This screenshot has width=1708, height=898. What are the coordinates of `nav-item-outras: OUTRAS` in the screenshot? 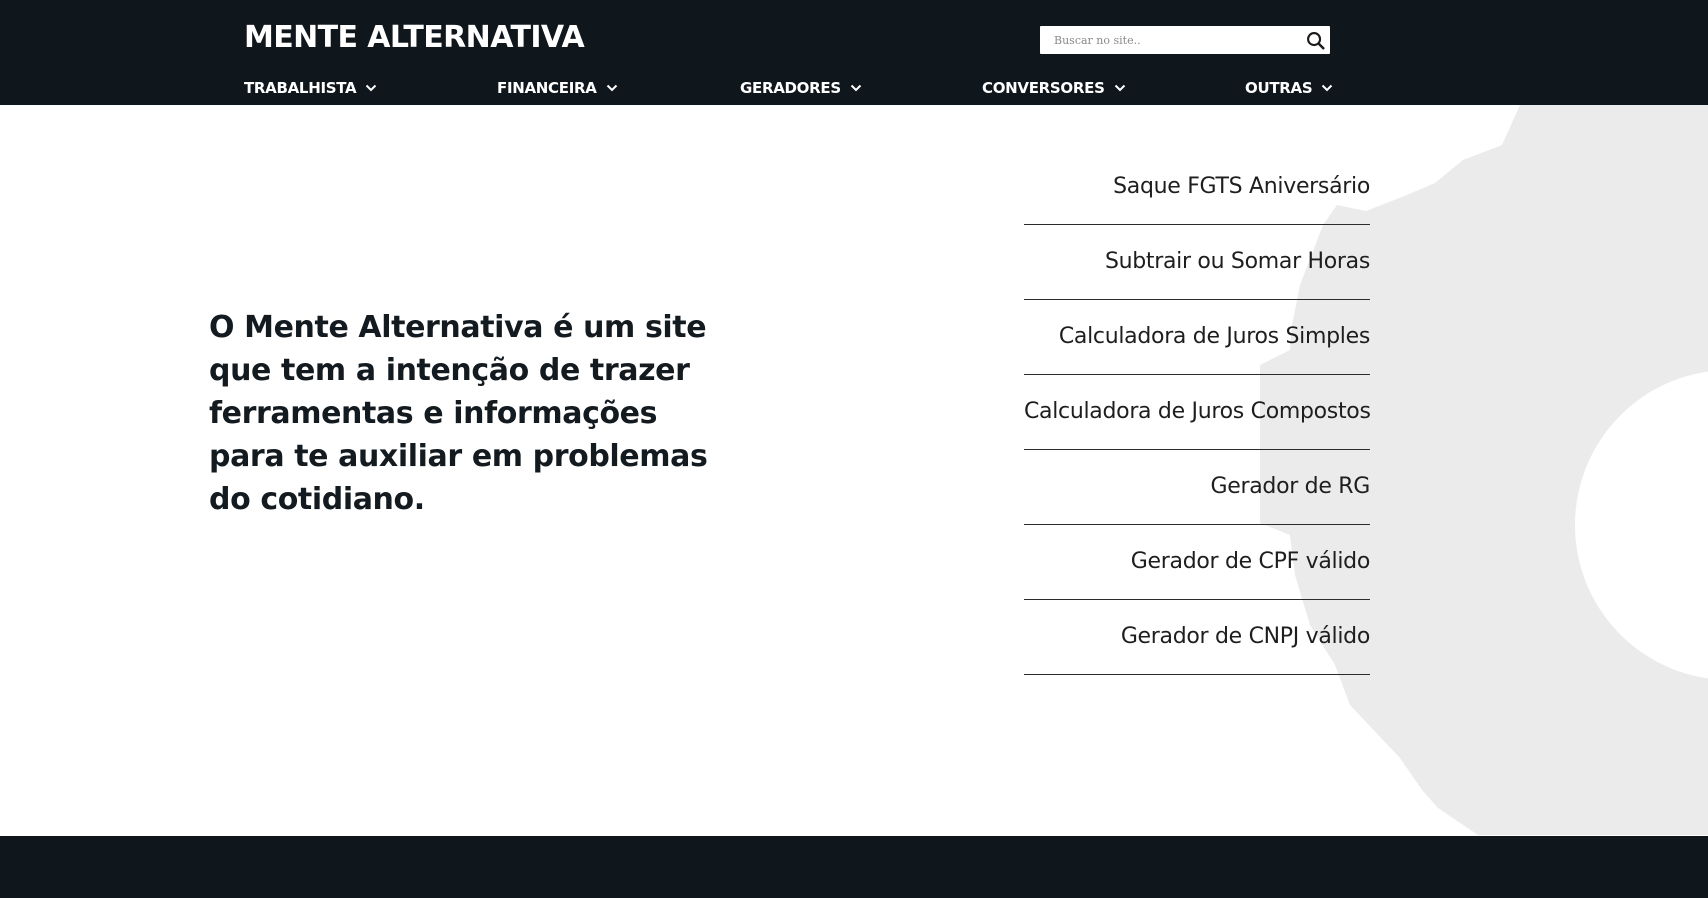 It's located at (1289, 88).